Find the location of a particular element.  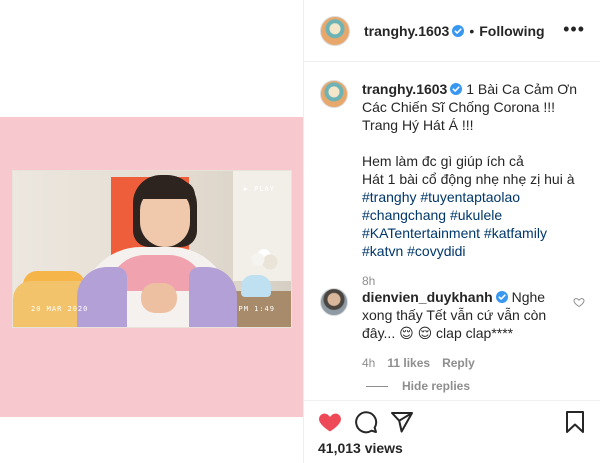

hashtag-link: #changchang is located at coordinates (404, 215).